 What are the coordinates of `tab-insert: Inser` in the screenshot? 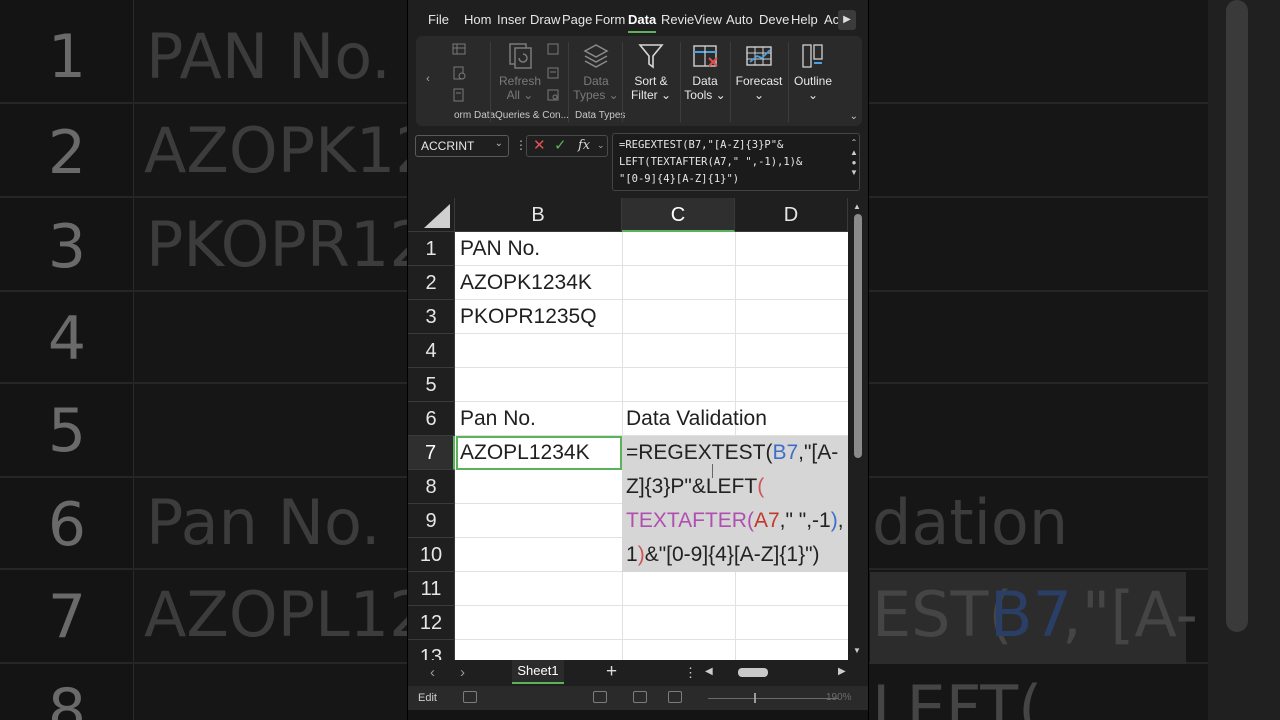 It's located at (511, 19).